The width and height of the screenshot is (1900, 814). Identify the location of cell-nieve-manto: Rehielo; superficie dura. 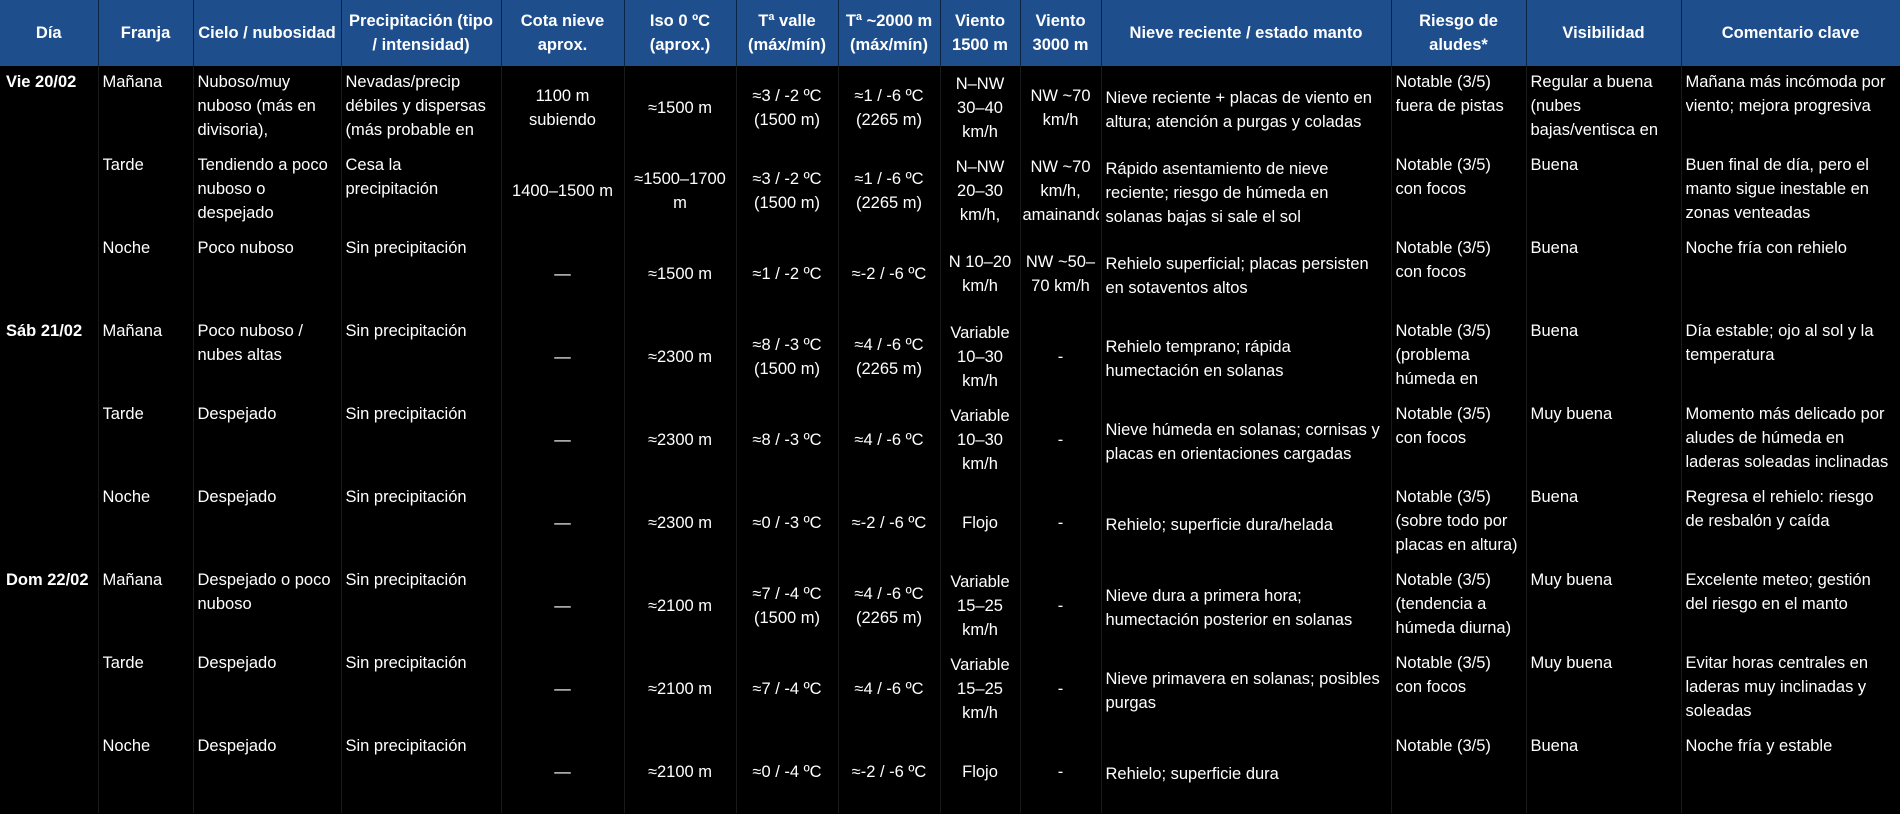
(1246, 771).